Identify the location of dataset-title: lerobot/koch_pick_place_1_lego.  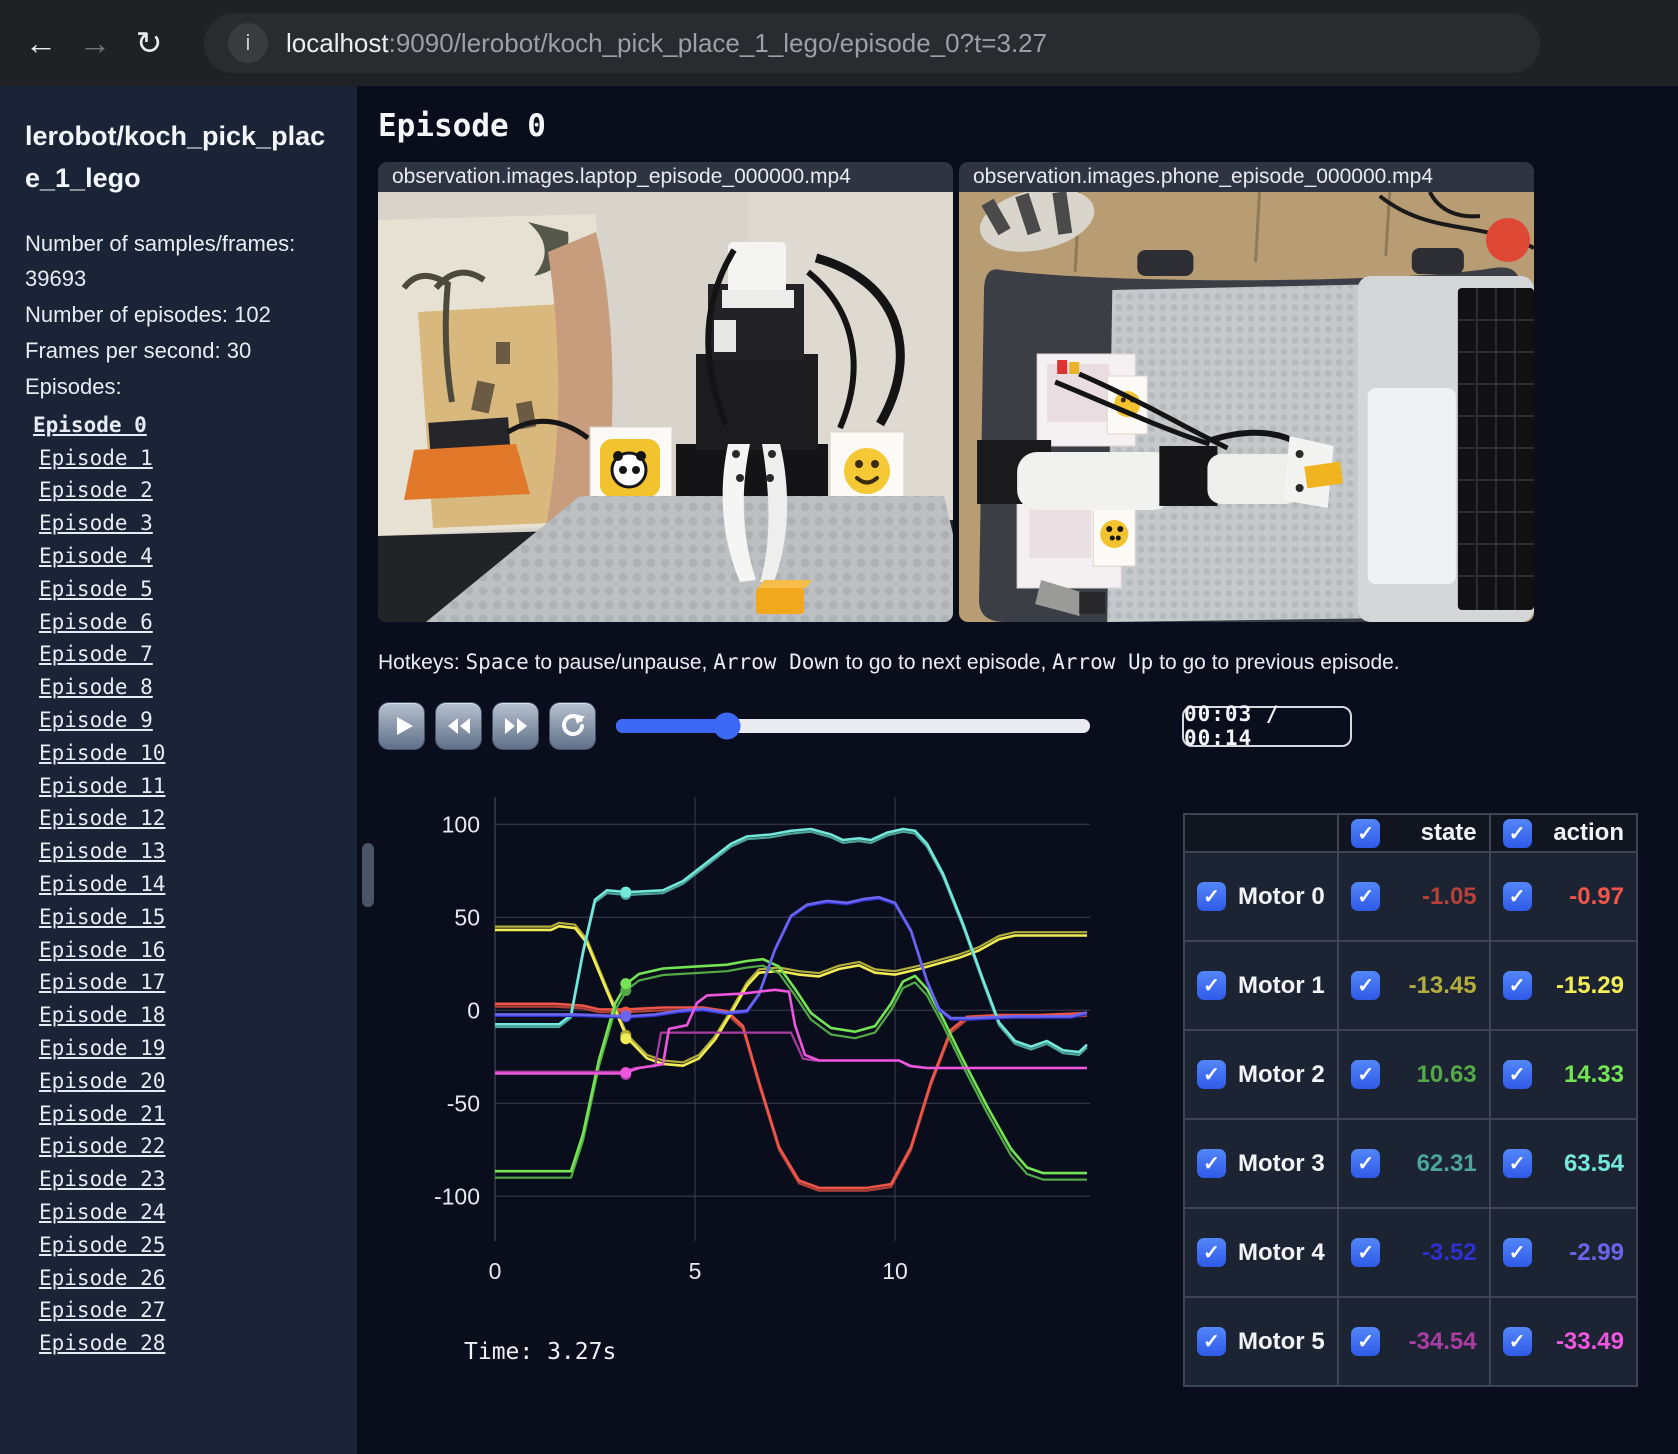
(175, 157).